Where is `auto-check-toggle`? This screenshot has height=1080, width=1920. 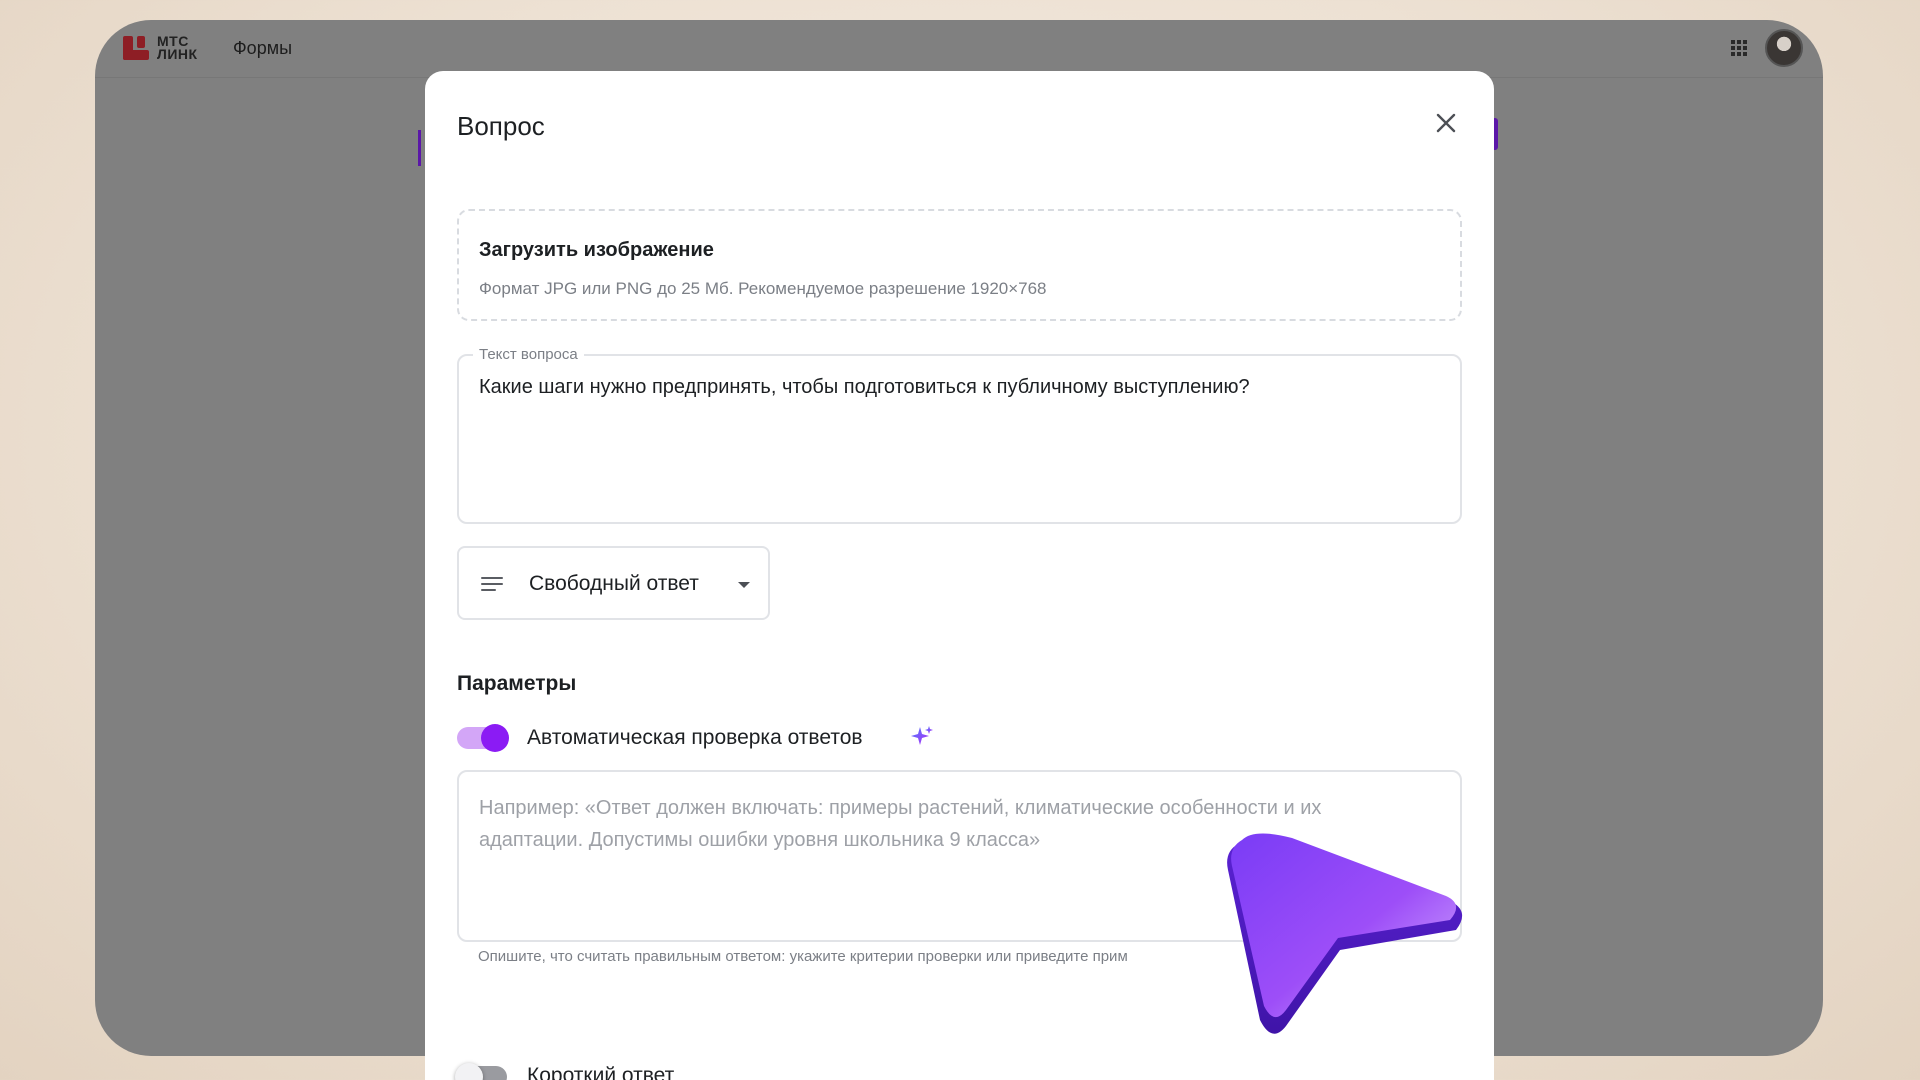 auto-check-toggle is located at coordinates (483, 738).